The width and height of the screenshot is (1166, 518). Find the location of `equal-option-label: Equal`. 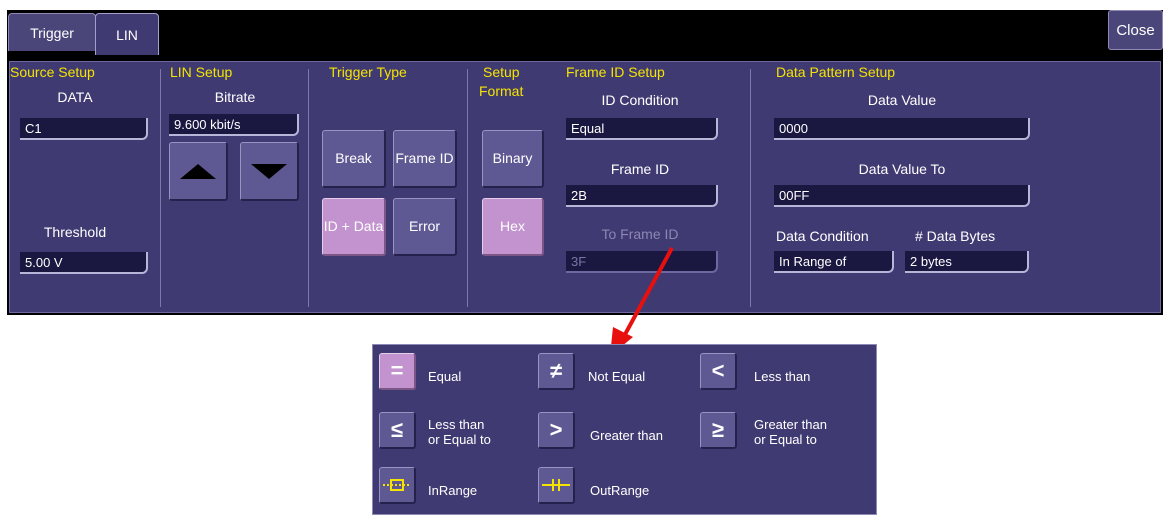

equal-option-label: Equal is located at coordinates (445, 376).